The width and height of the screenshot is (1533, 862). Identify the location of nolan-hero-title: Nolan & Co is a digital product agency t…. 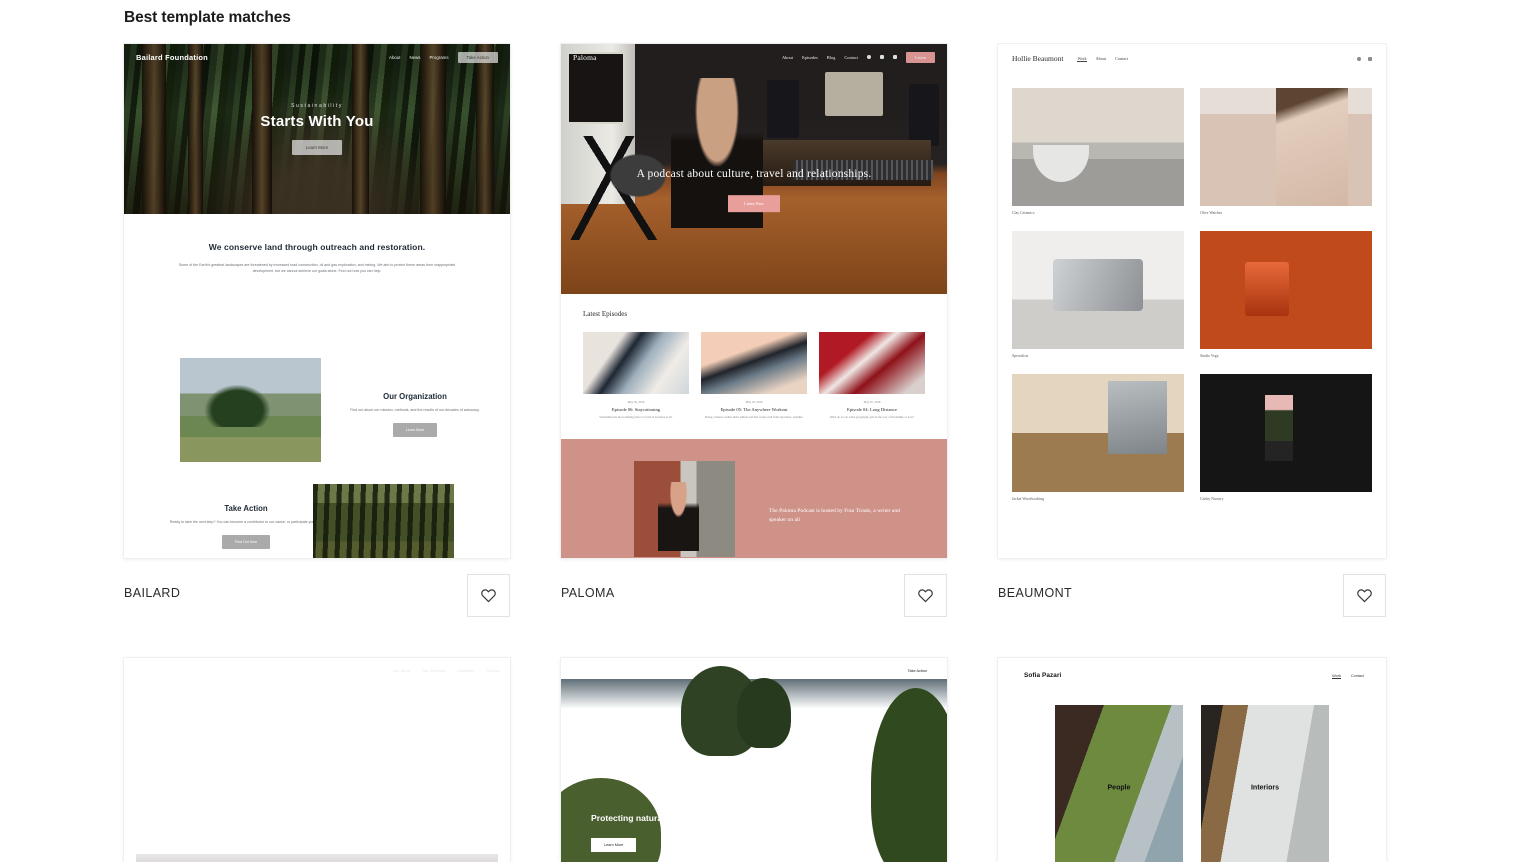
(276, 764).